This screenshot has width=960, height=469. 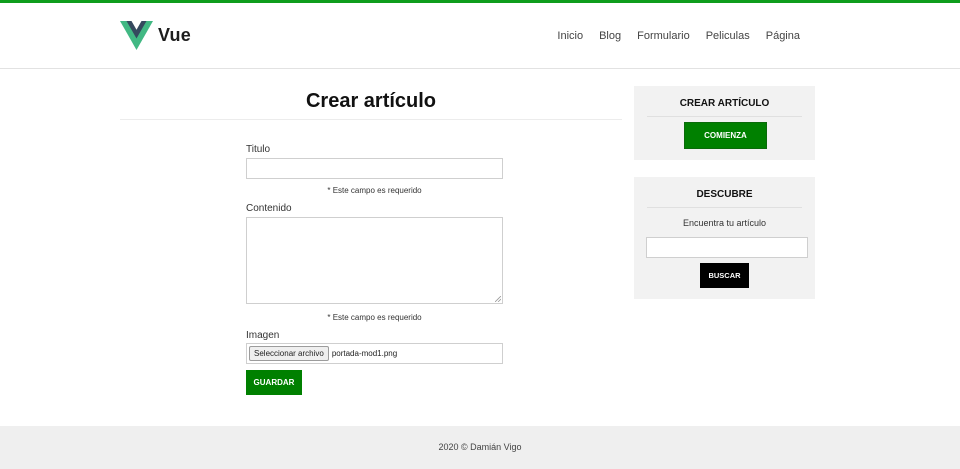 I want to click on main-nav: Inicio Blog Formulario Peliculas Página, so click(x=670, y=36).